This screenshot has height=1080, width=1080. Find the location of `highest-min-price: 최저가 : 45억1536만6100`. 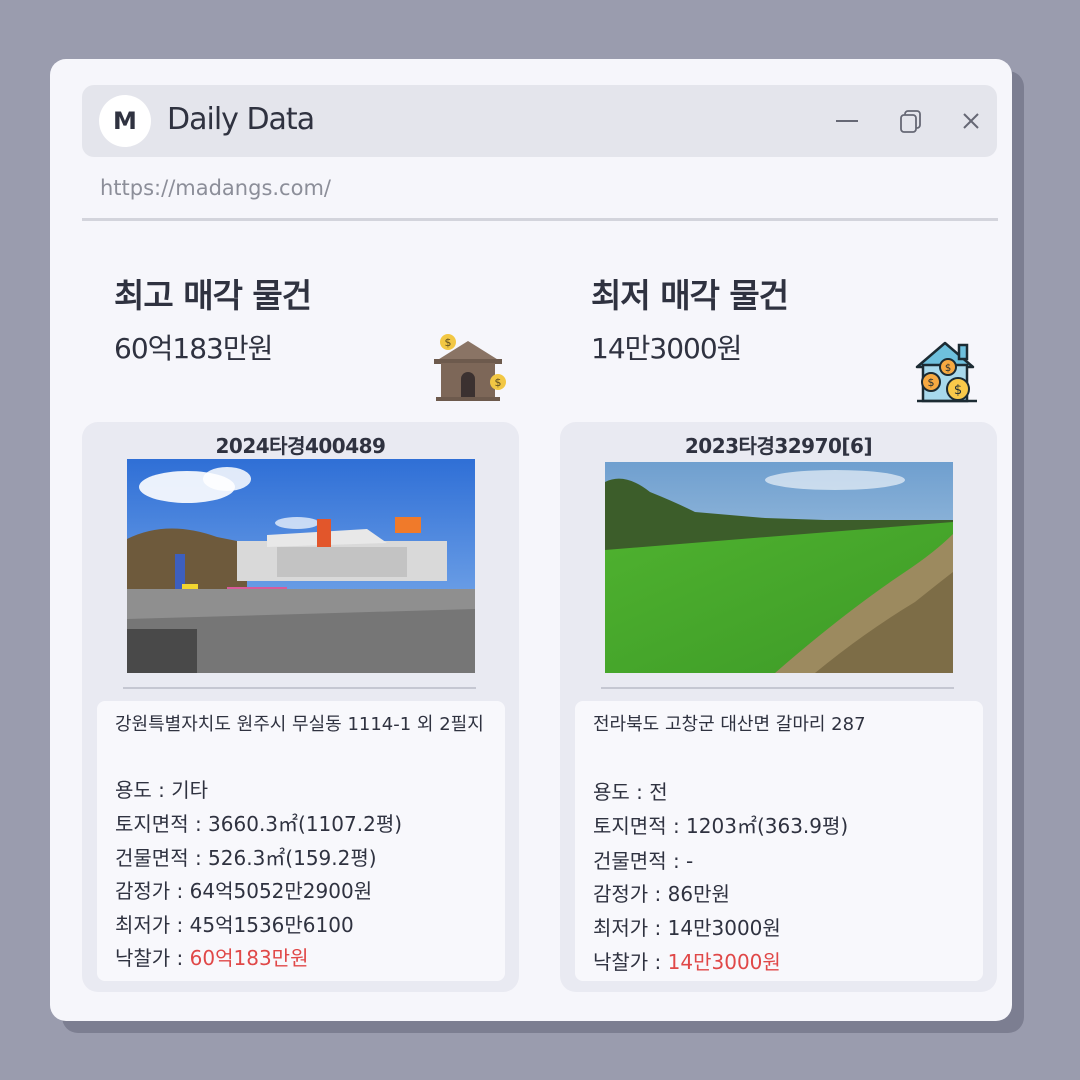

highest-min-price: 최저가 : 45억1536만6100 is located at coordinates (234, 925).